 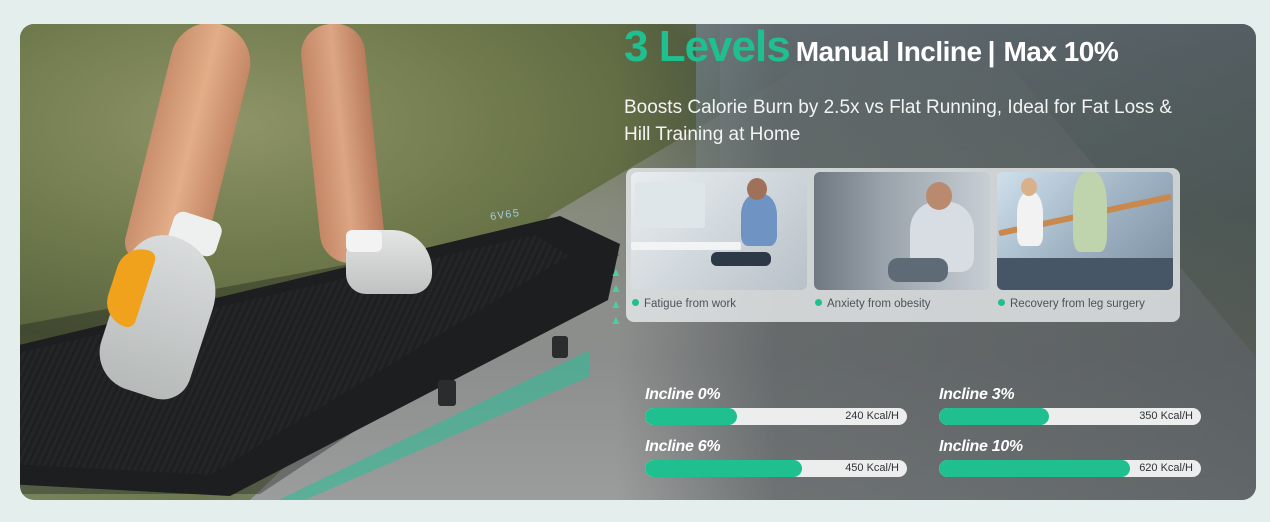 I want to click on caption-text: Recovery from leg surgery, so click(x=1077, y=304).